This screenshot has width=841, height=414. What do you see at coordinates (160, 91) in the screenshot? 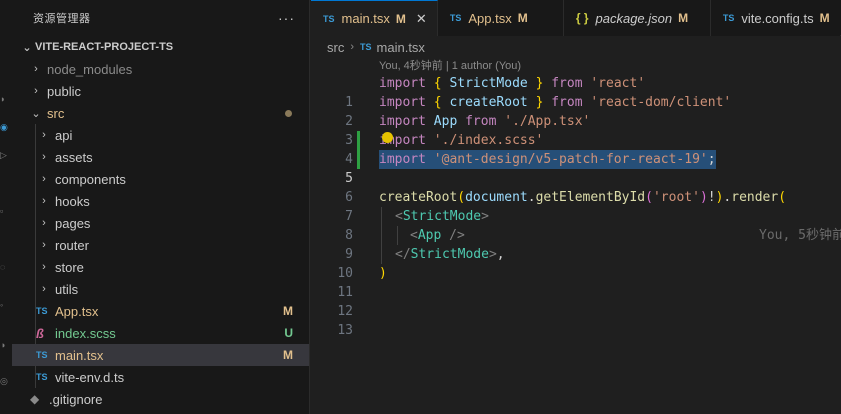
I see `tree-item-public: › public` at bounding box center [160, 91].